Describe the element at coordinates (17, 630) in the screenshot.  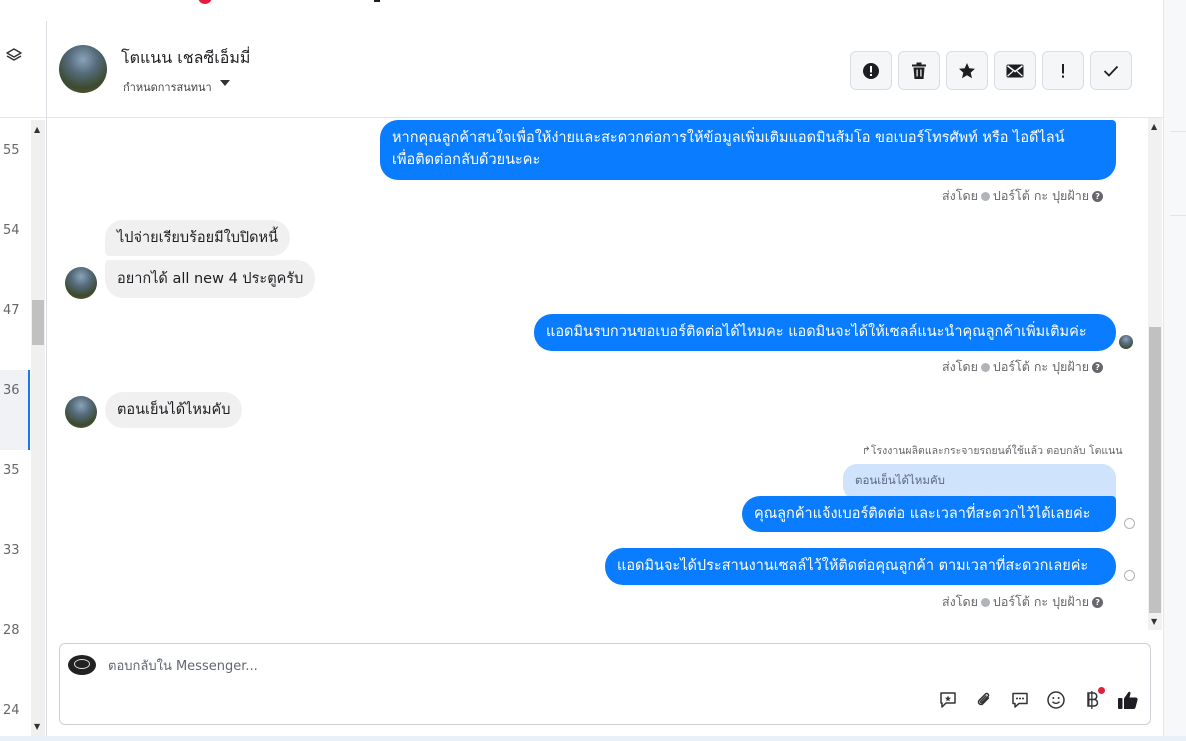
I see `conversation-list-item-time: 28` at that location.